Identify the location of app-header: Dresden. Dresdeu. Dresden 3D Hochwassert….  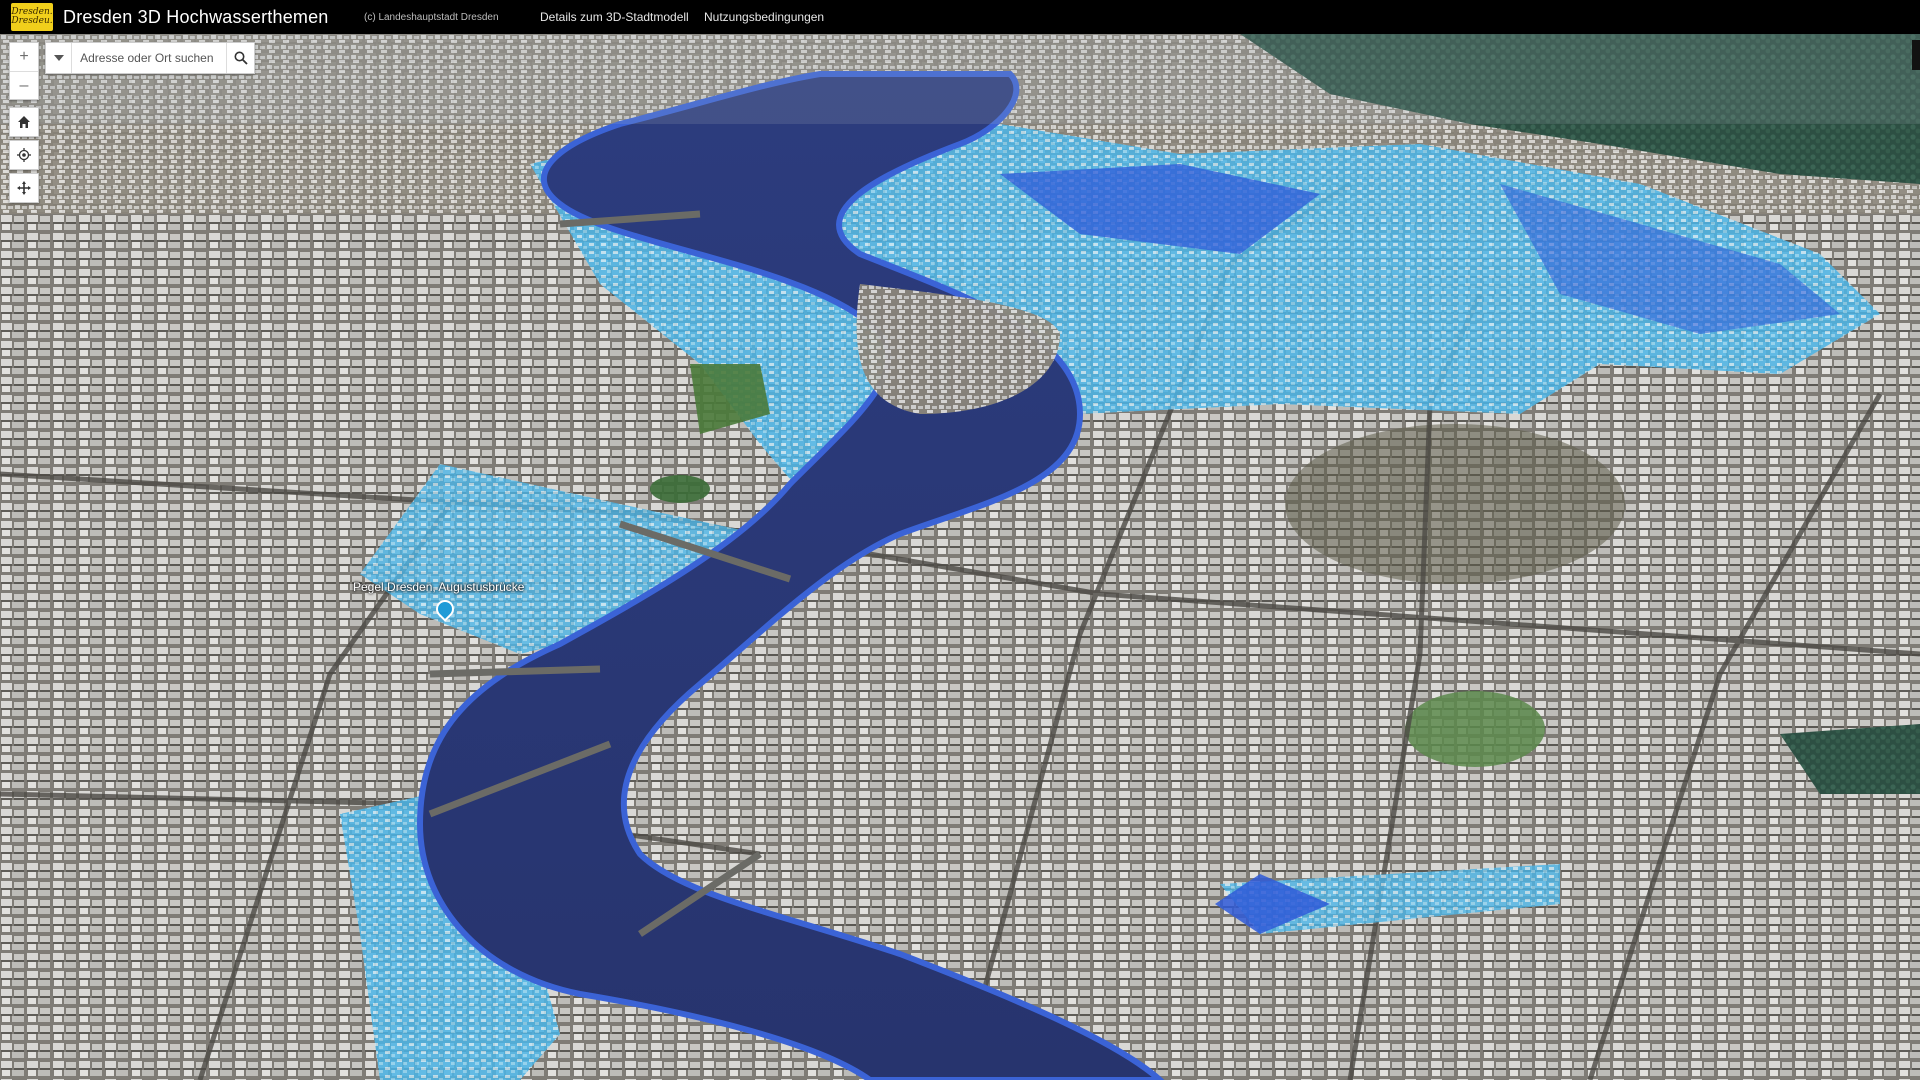
(960, 17).